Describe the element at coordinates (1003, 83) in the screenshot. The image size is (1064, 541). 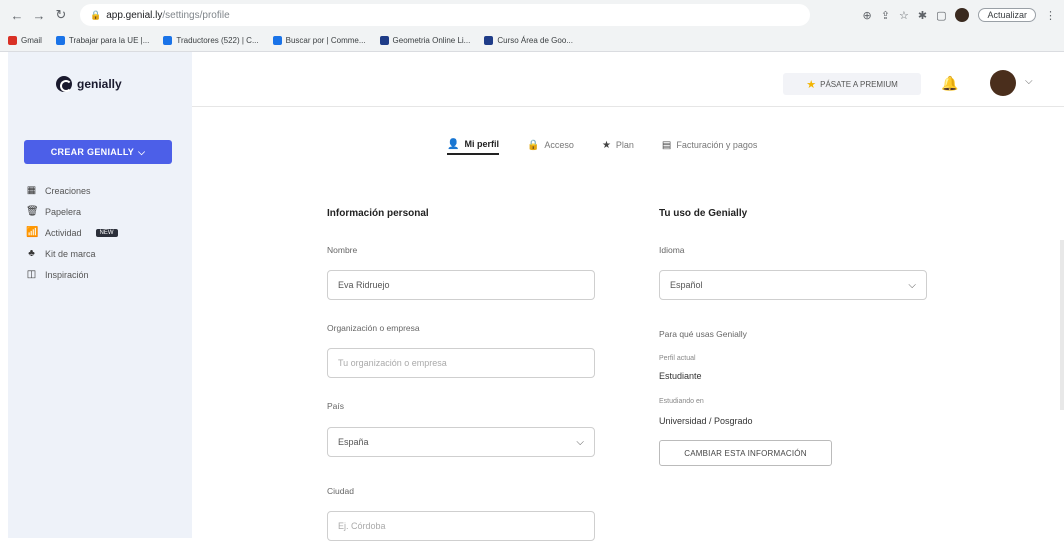
I see `user-avatar` at that location.